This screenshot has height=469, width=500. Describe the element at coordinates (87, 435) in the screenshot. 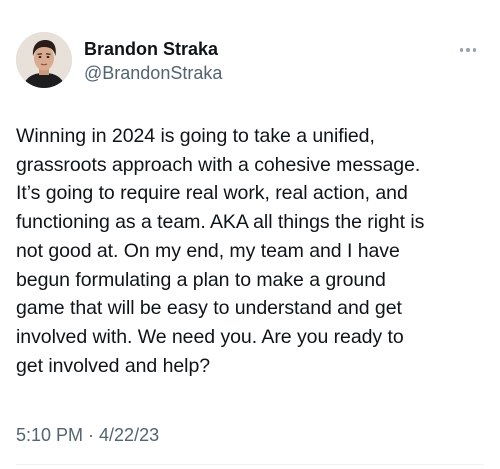

I see `tweet-timestamp: 5:10 PM · 4/22/23` at that location.